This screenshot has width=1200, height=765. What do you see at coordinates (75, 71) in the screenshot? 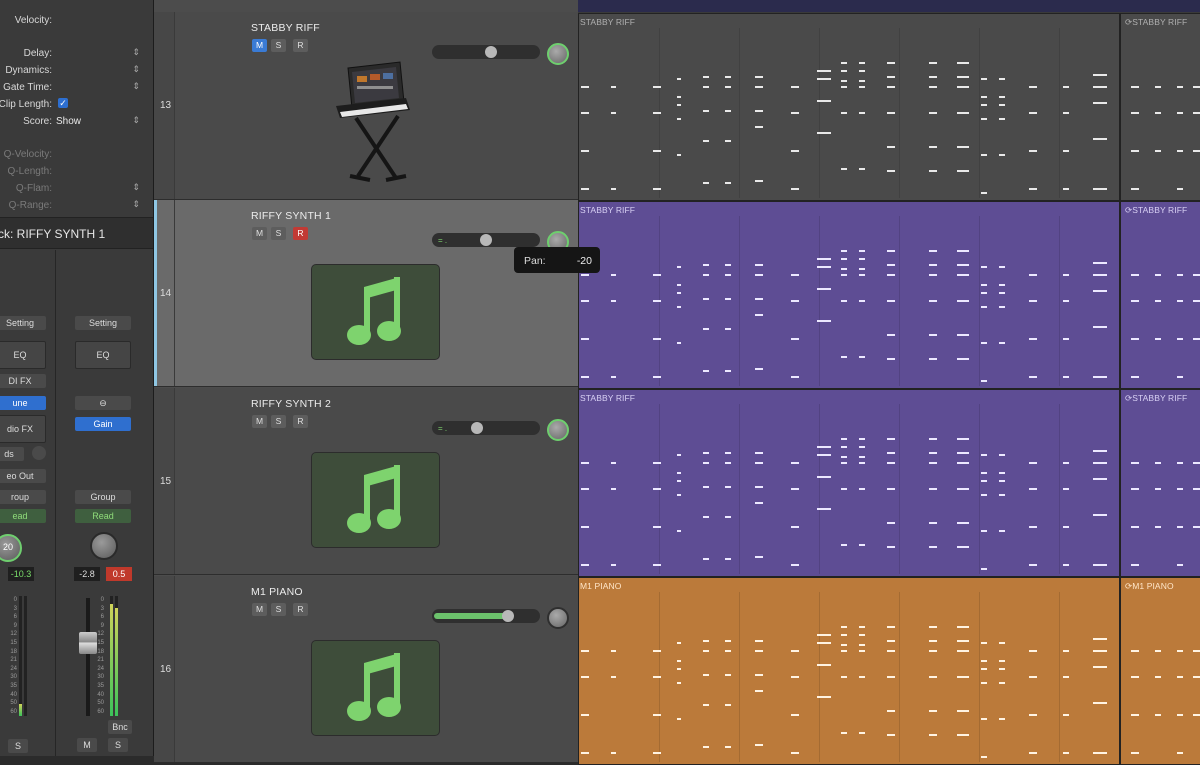
I see `property-row: Dynamics: ⇕` at bounding box center [75, 71].